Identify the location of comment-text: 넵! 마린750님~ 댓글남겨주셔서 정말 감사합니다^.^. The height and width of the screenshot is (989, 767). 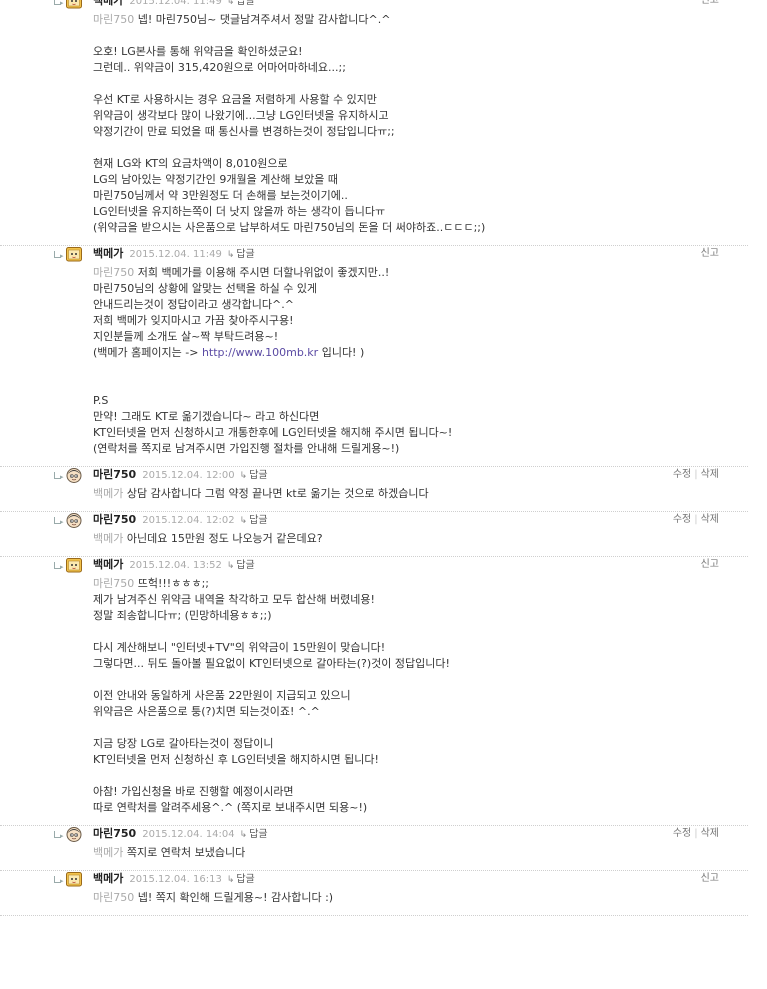
(264, 19).